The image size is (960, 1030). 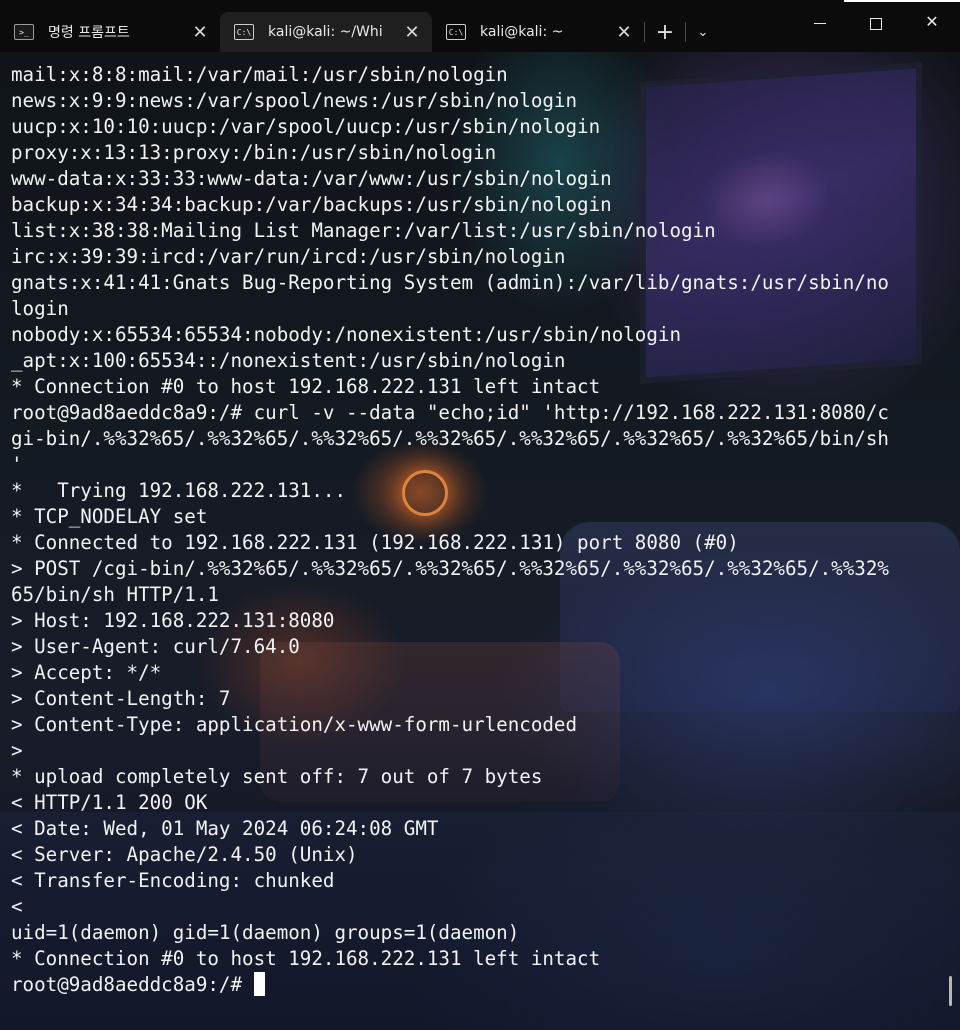 I want to click on window-controls: ✕, so click(x=876, y=26).